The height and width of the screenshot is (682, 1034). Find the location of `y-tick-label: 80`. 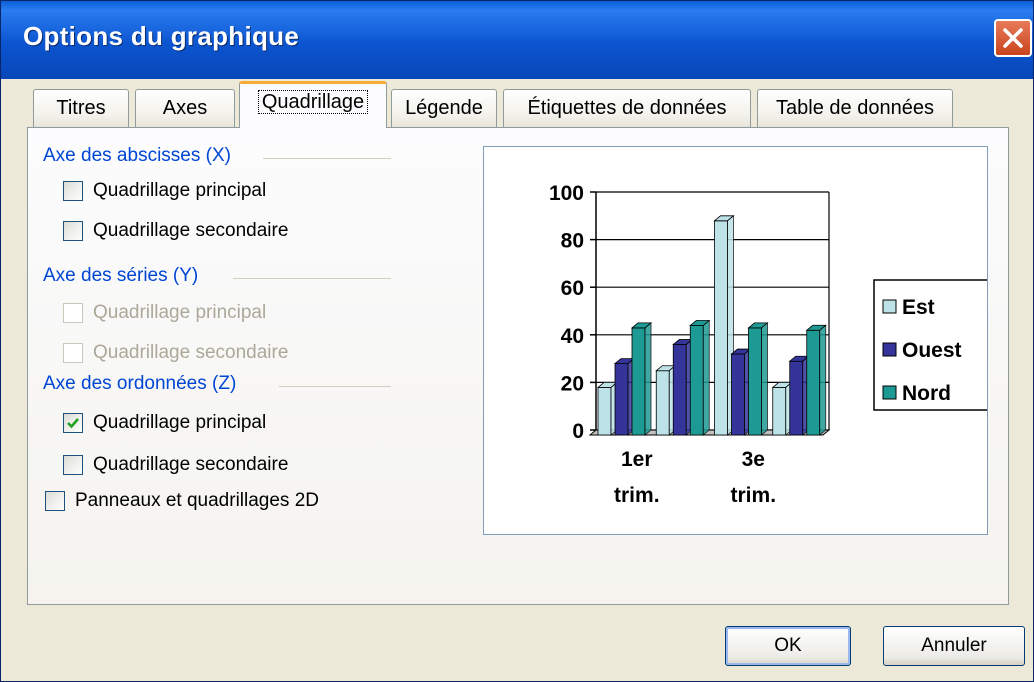

y-tick-label: 80 is located at coordinates (572, 241).